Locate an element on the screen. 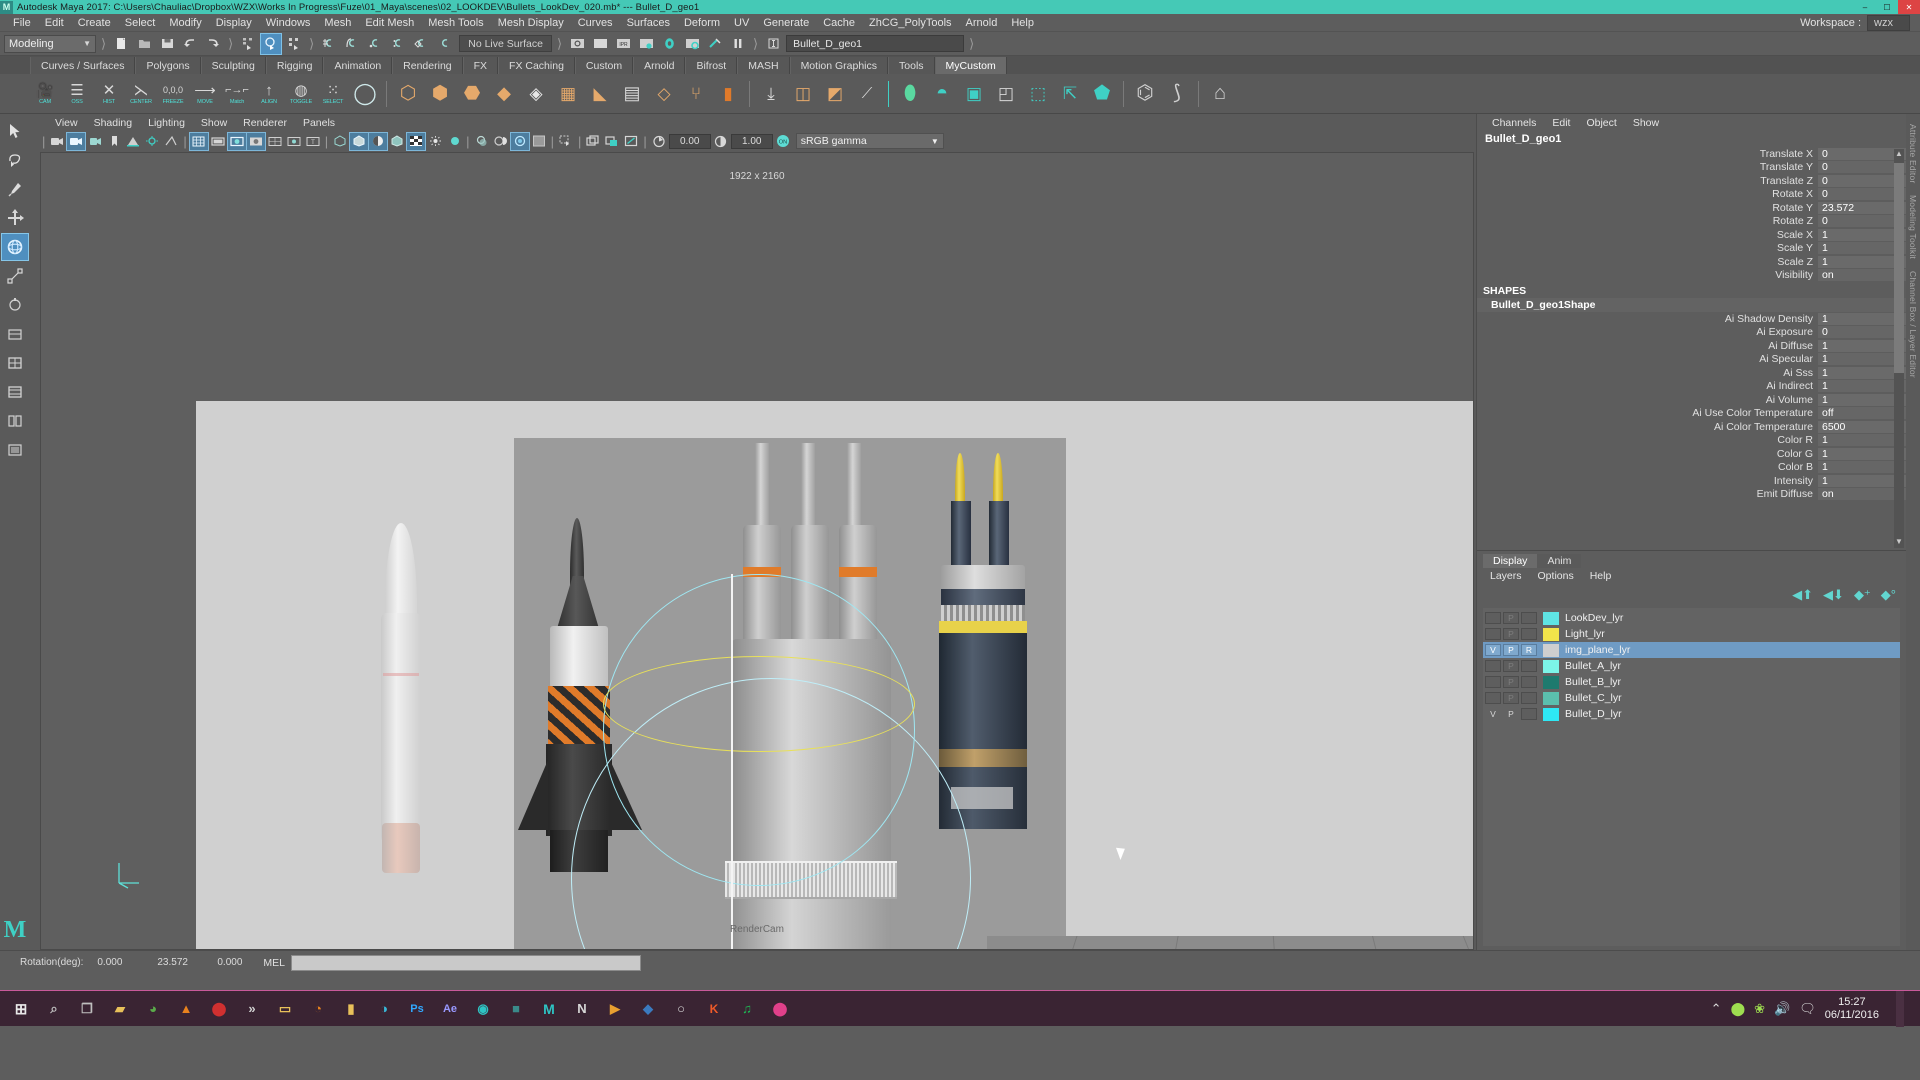 Image resolution: width=1920 pixels, height=1080 pixels. spotify-icon: ♫ is located at coordinates (747, 1009).